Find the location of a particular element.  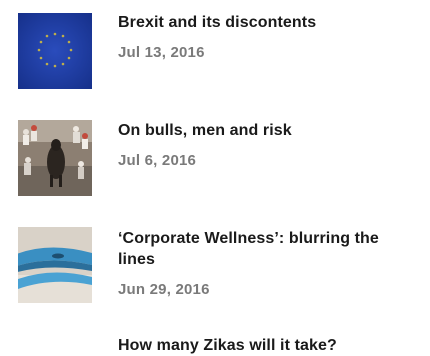

article-date: Jul 6, 2016 is located at coordinates (157, 160).